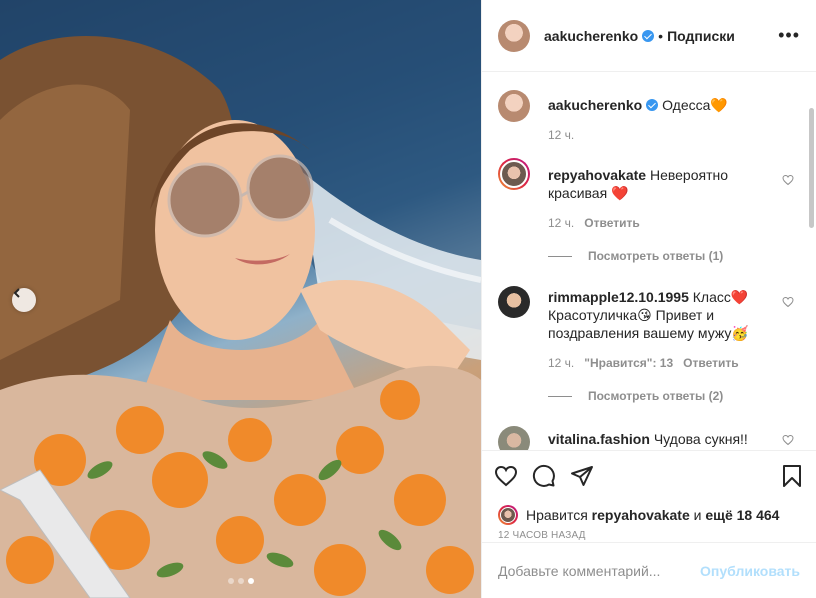 This screenshot has height=598, width=816. Describe the element at coordinates (719, 105) in the screenshot. I see `orange-heart-emoji: 🧡` at that location.